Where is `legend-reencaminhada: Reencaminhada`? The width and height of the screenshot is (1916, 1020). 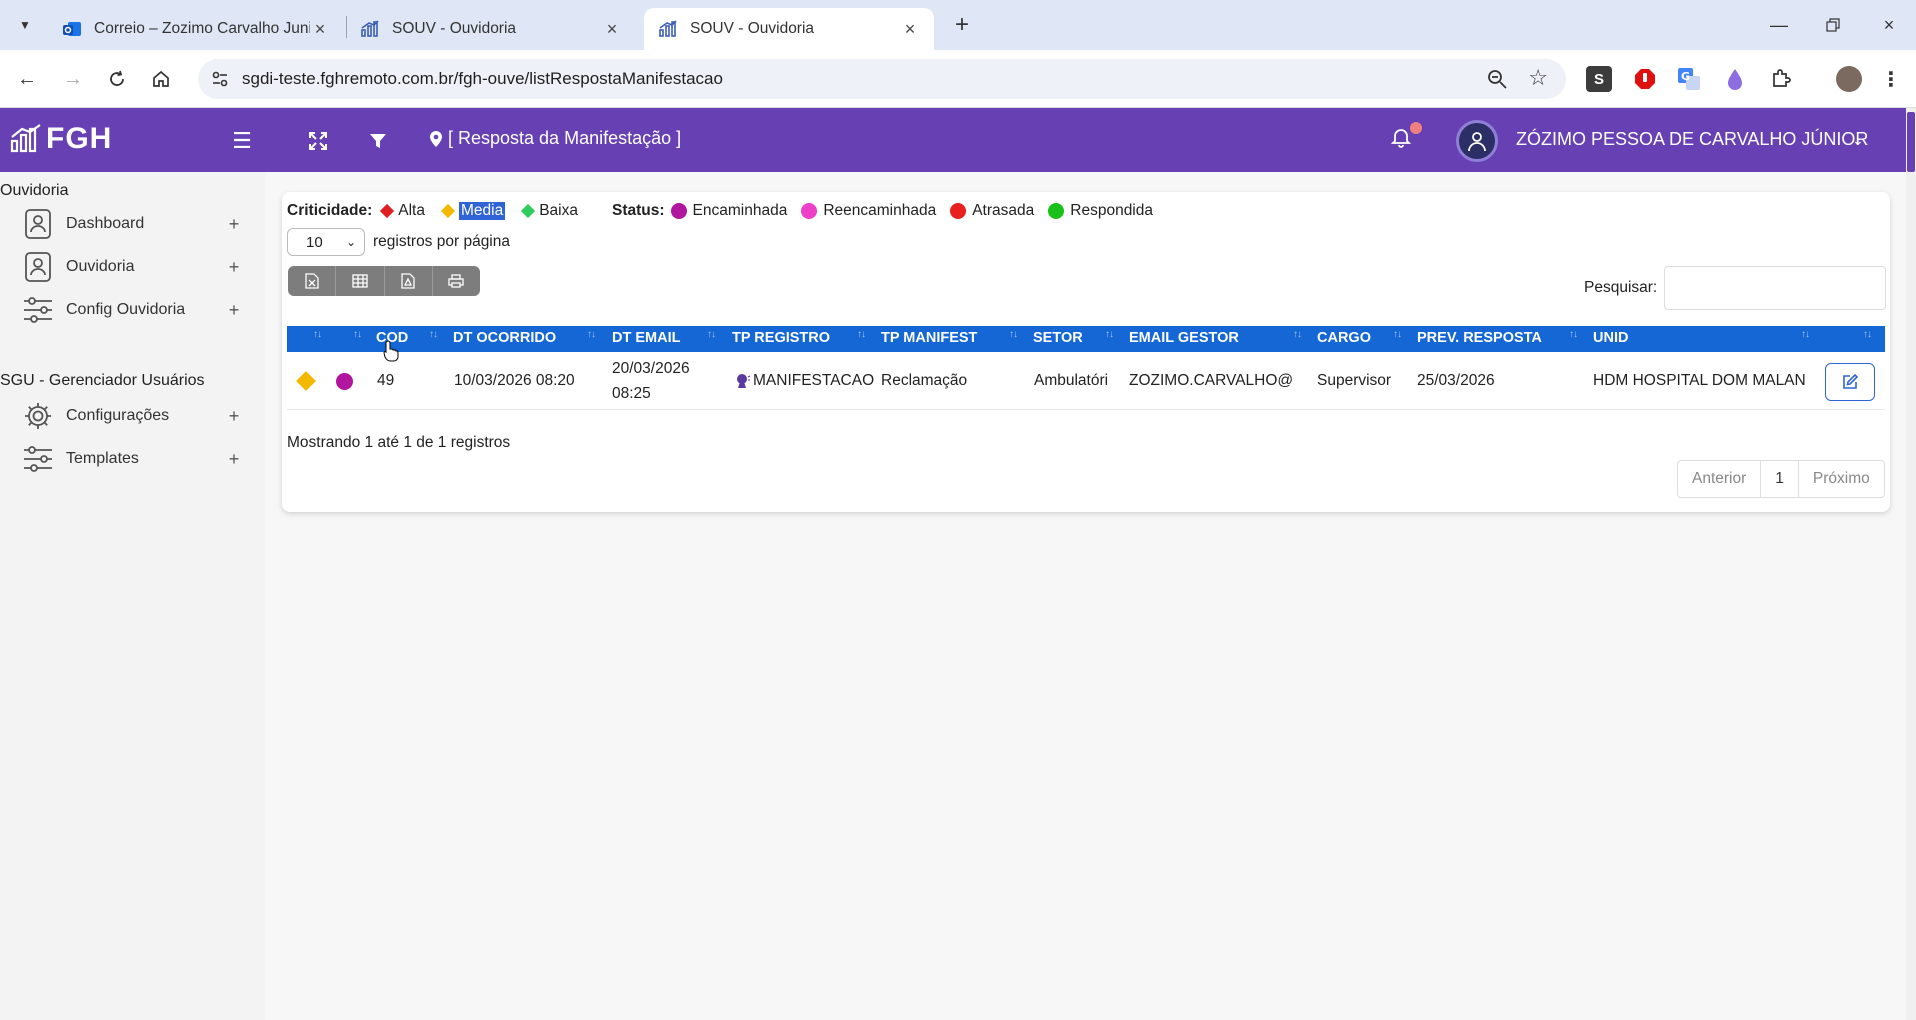 legend-reencaminhada: Reencaminhada is located at coordinates (868, 211).